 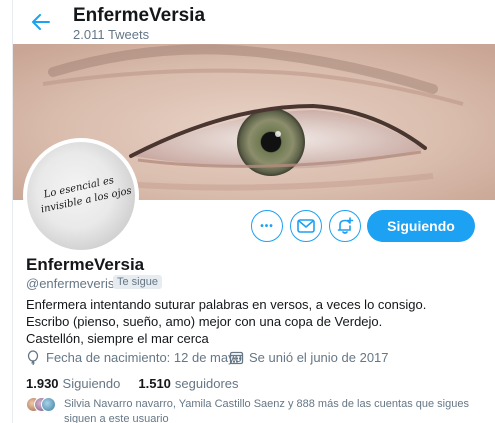 I want to click on follow-stats: 1.930 Siguiendo 1.510 seguidores, so click(x=141, y=383).